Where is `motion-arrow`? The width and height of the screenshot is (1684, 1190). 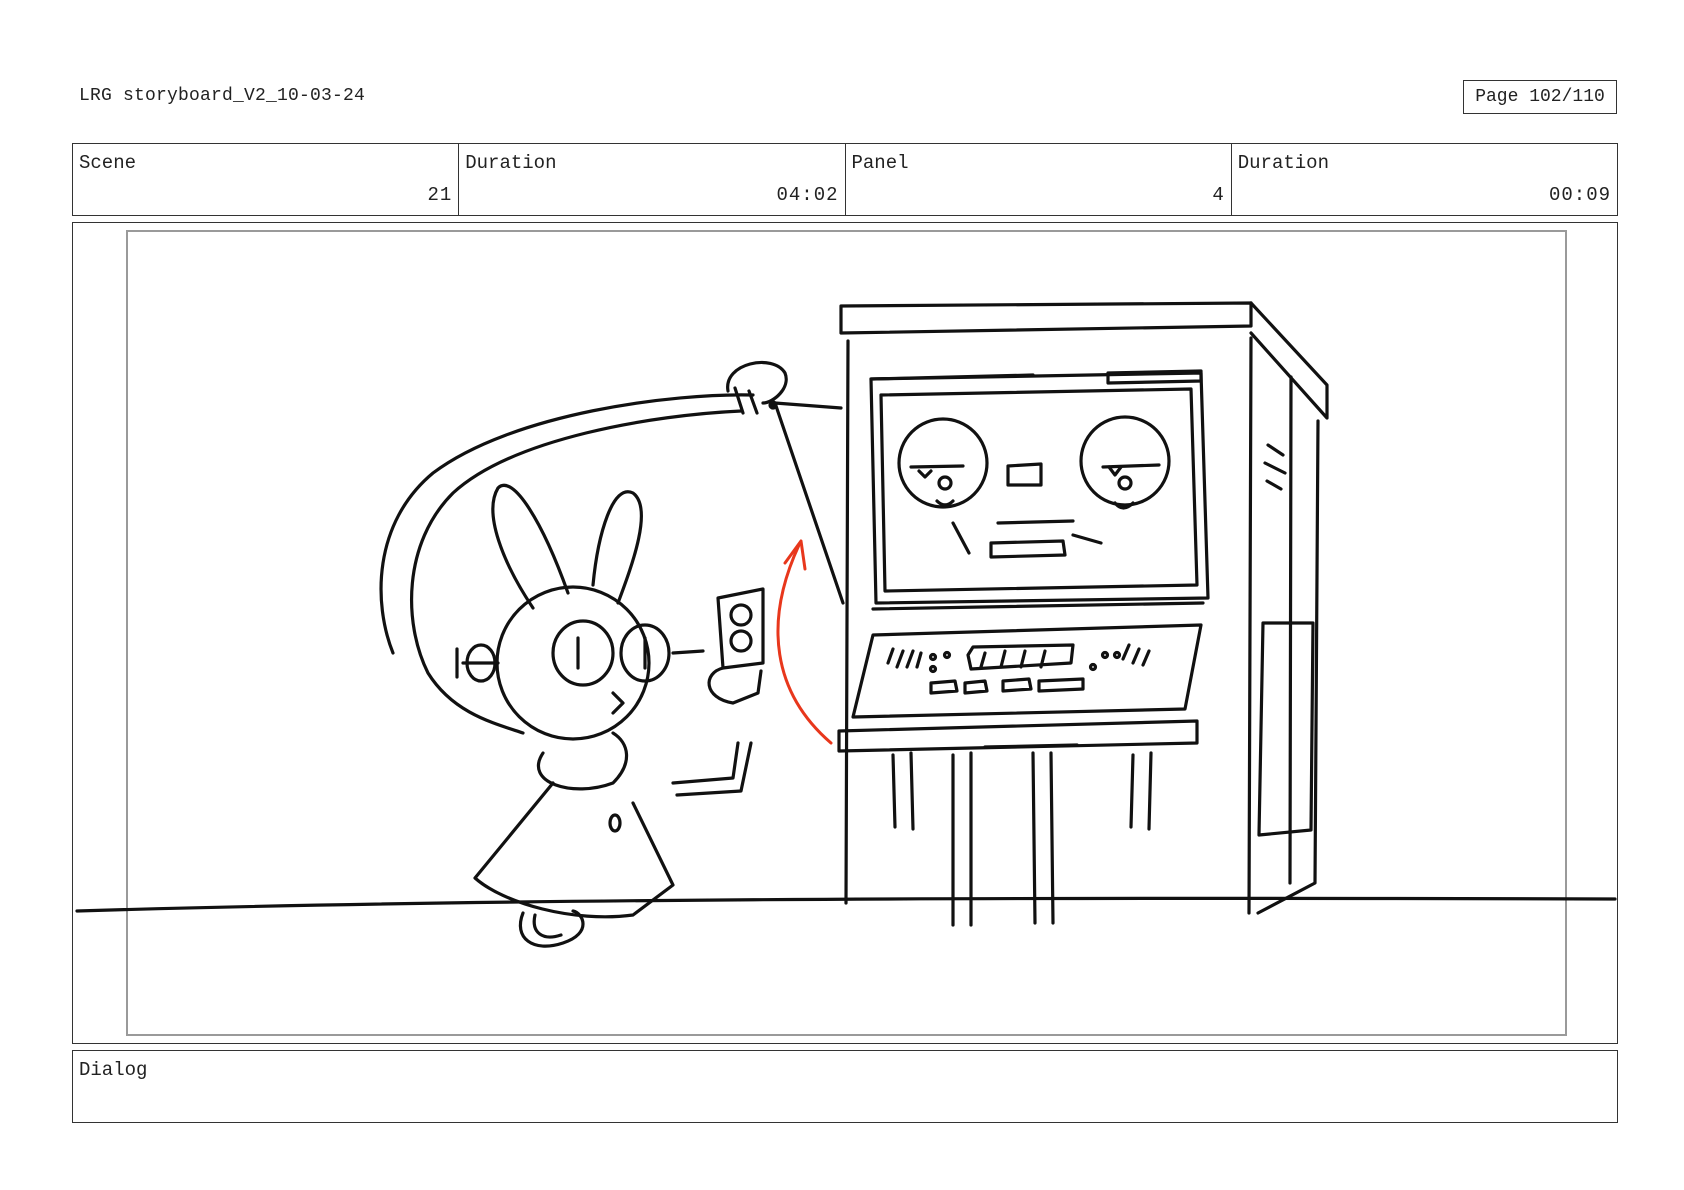
motion-arrow is located at coordinates (804, 642).